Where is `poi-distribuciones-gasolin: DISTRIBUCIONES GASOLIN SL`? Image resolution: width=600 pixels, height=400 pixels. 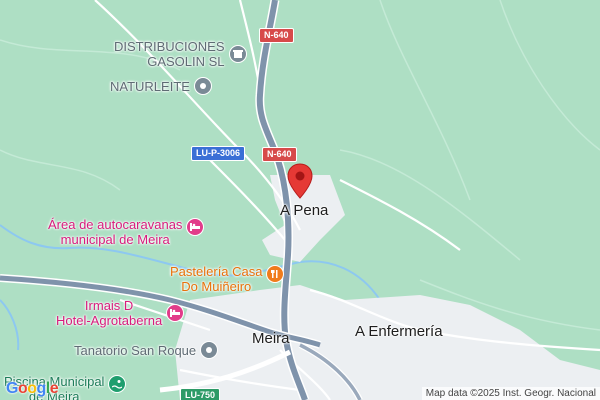 poi-distribuciones-gasolin: DISTRIBUCIONES GASOLIN SL is located at coordinates (180, 54).